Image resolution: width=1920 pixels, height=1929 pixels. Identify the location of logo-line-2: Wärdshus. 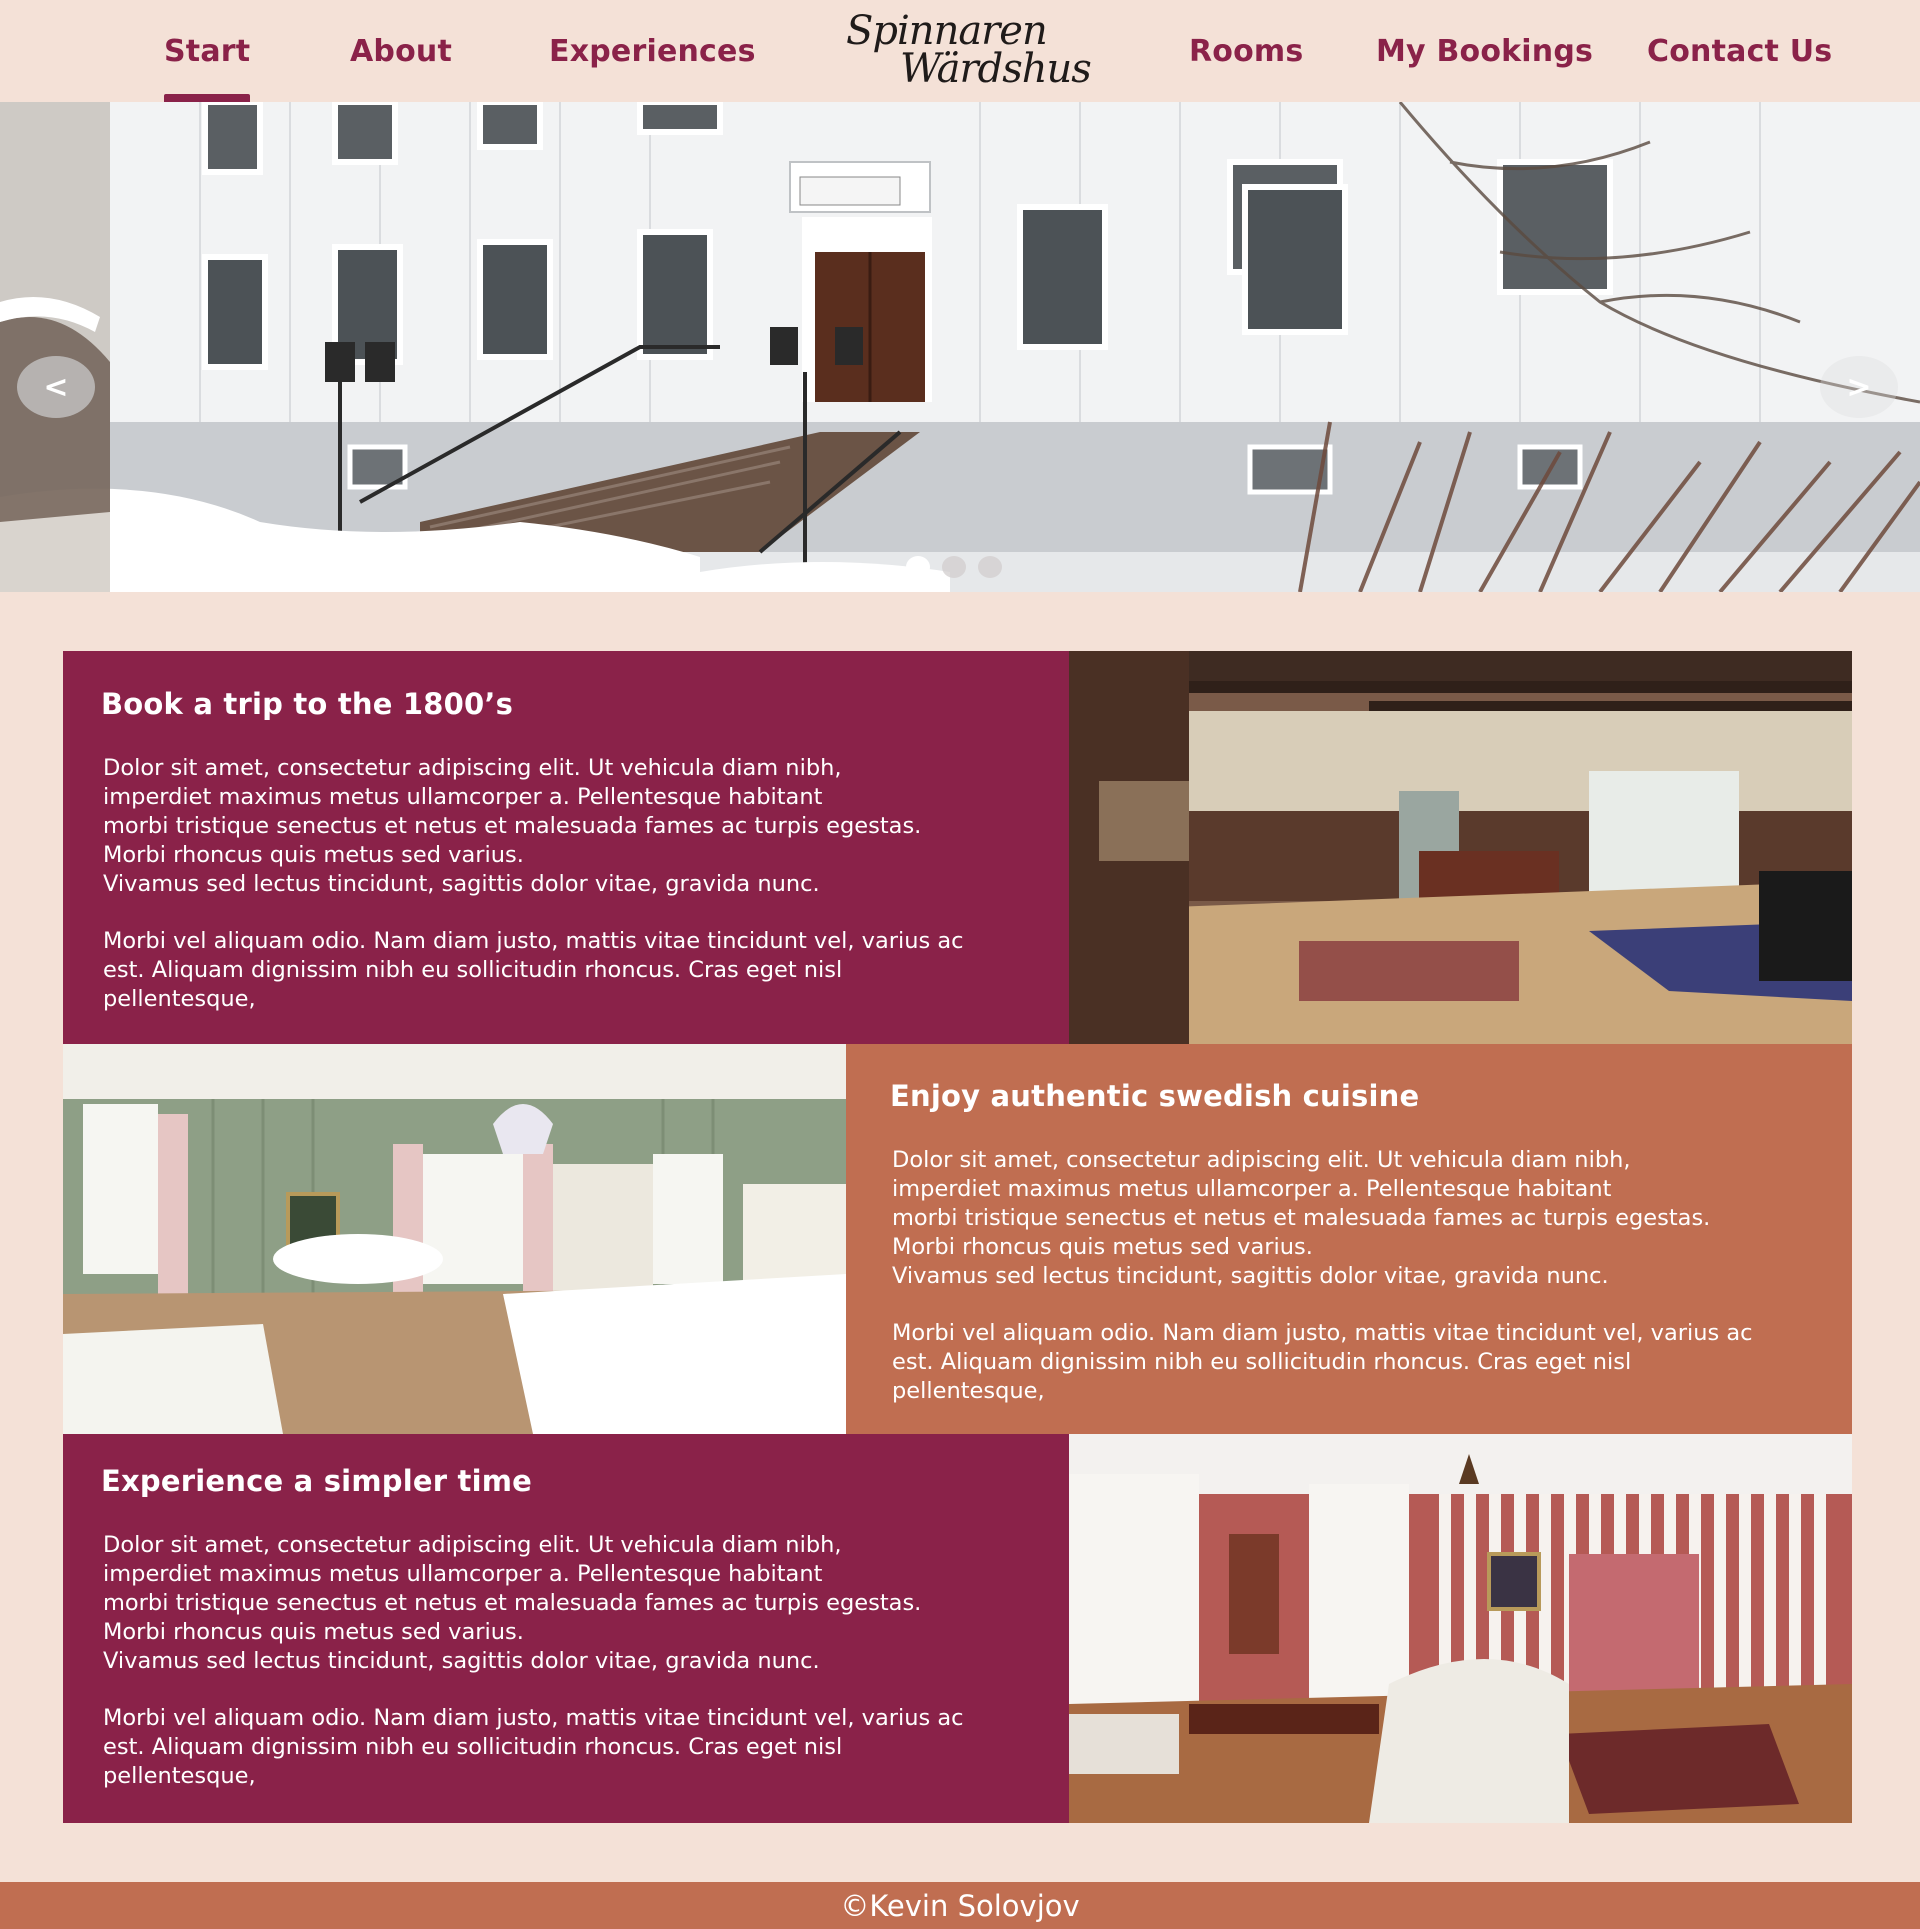
(996, 69).